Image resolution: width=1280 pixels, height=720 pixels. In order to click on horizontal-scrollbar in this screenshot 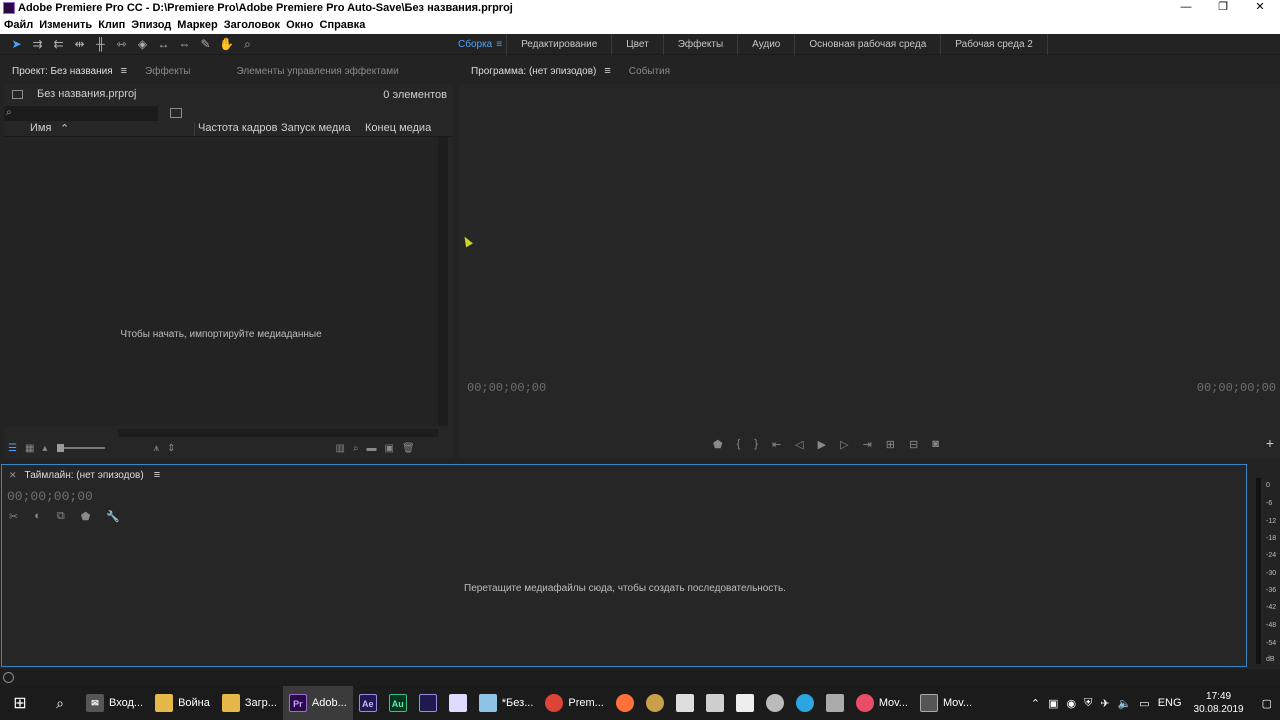, I will do `click(278, 433)`.